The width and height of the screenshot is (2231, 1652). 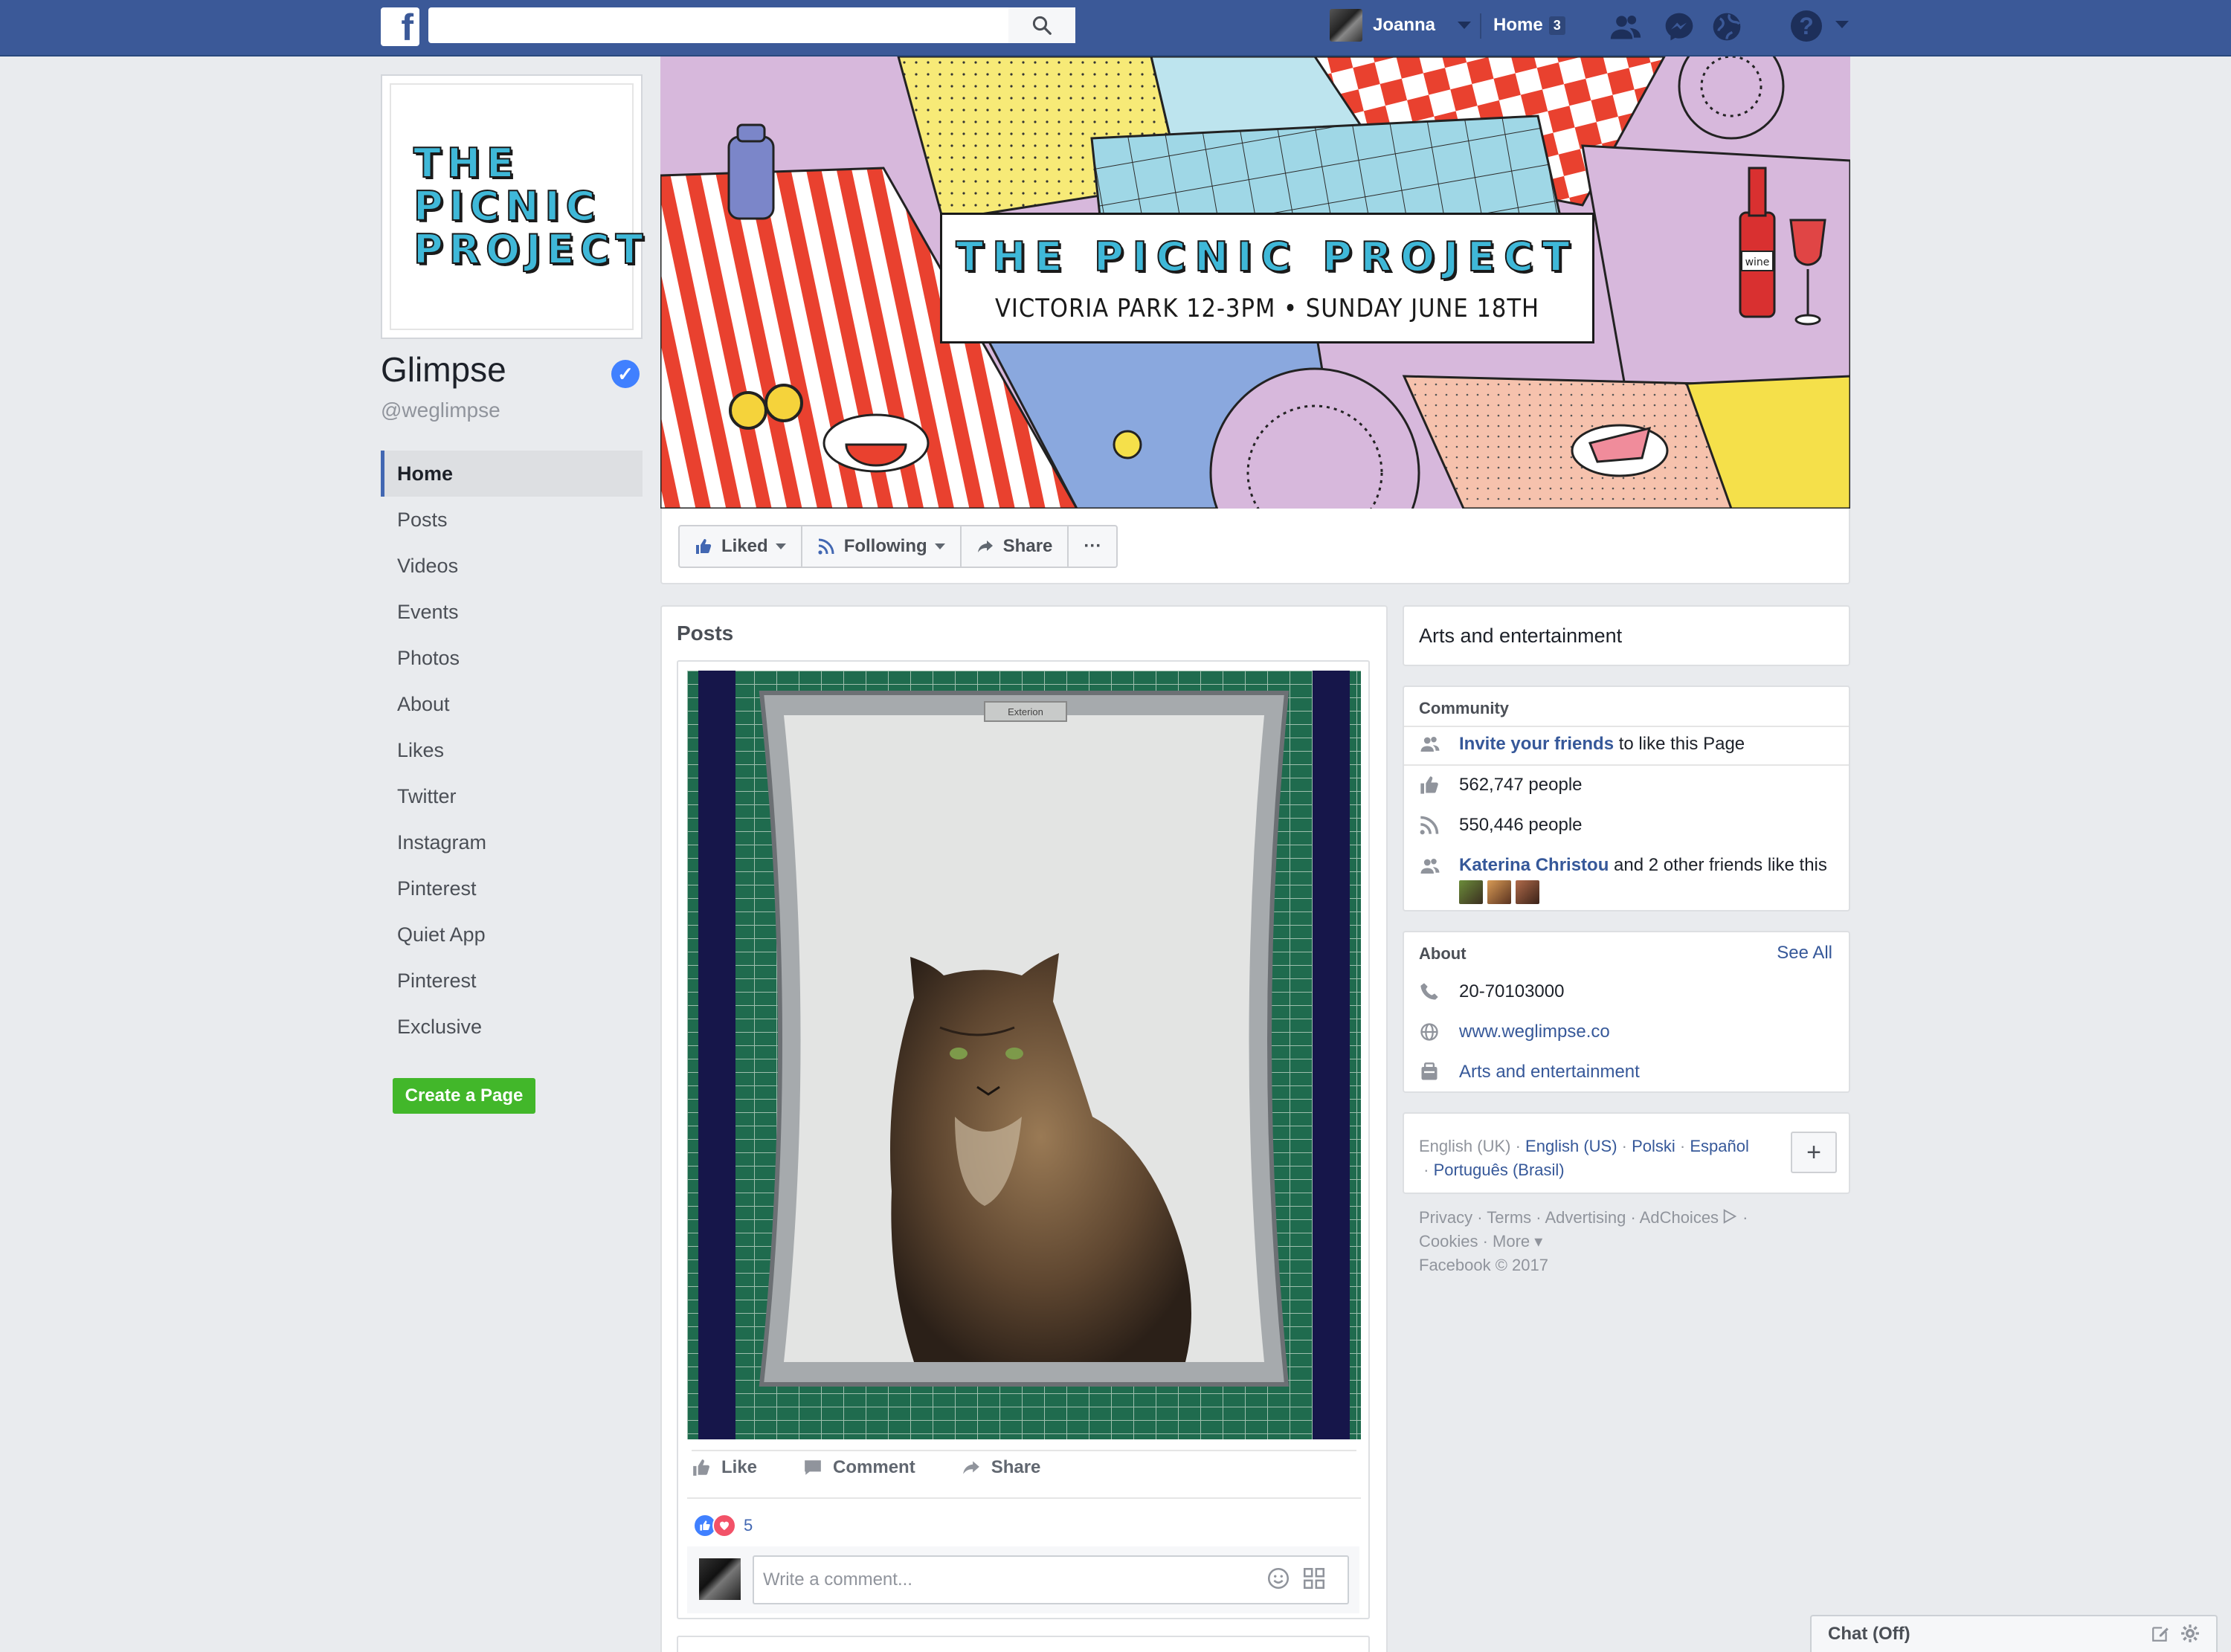 What do you see at coordinates (443, 369) in the screenshot?
I see `page-name: Glimpse` at bounding box center [443, 369].